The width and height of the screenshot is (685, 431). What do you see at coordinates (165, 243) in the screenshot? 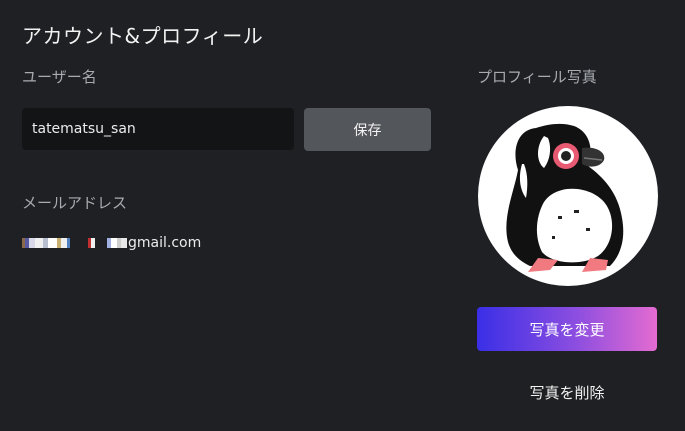
I see `email-domain: gmail.com` at bounding box center [165, 243].